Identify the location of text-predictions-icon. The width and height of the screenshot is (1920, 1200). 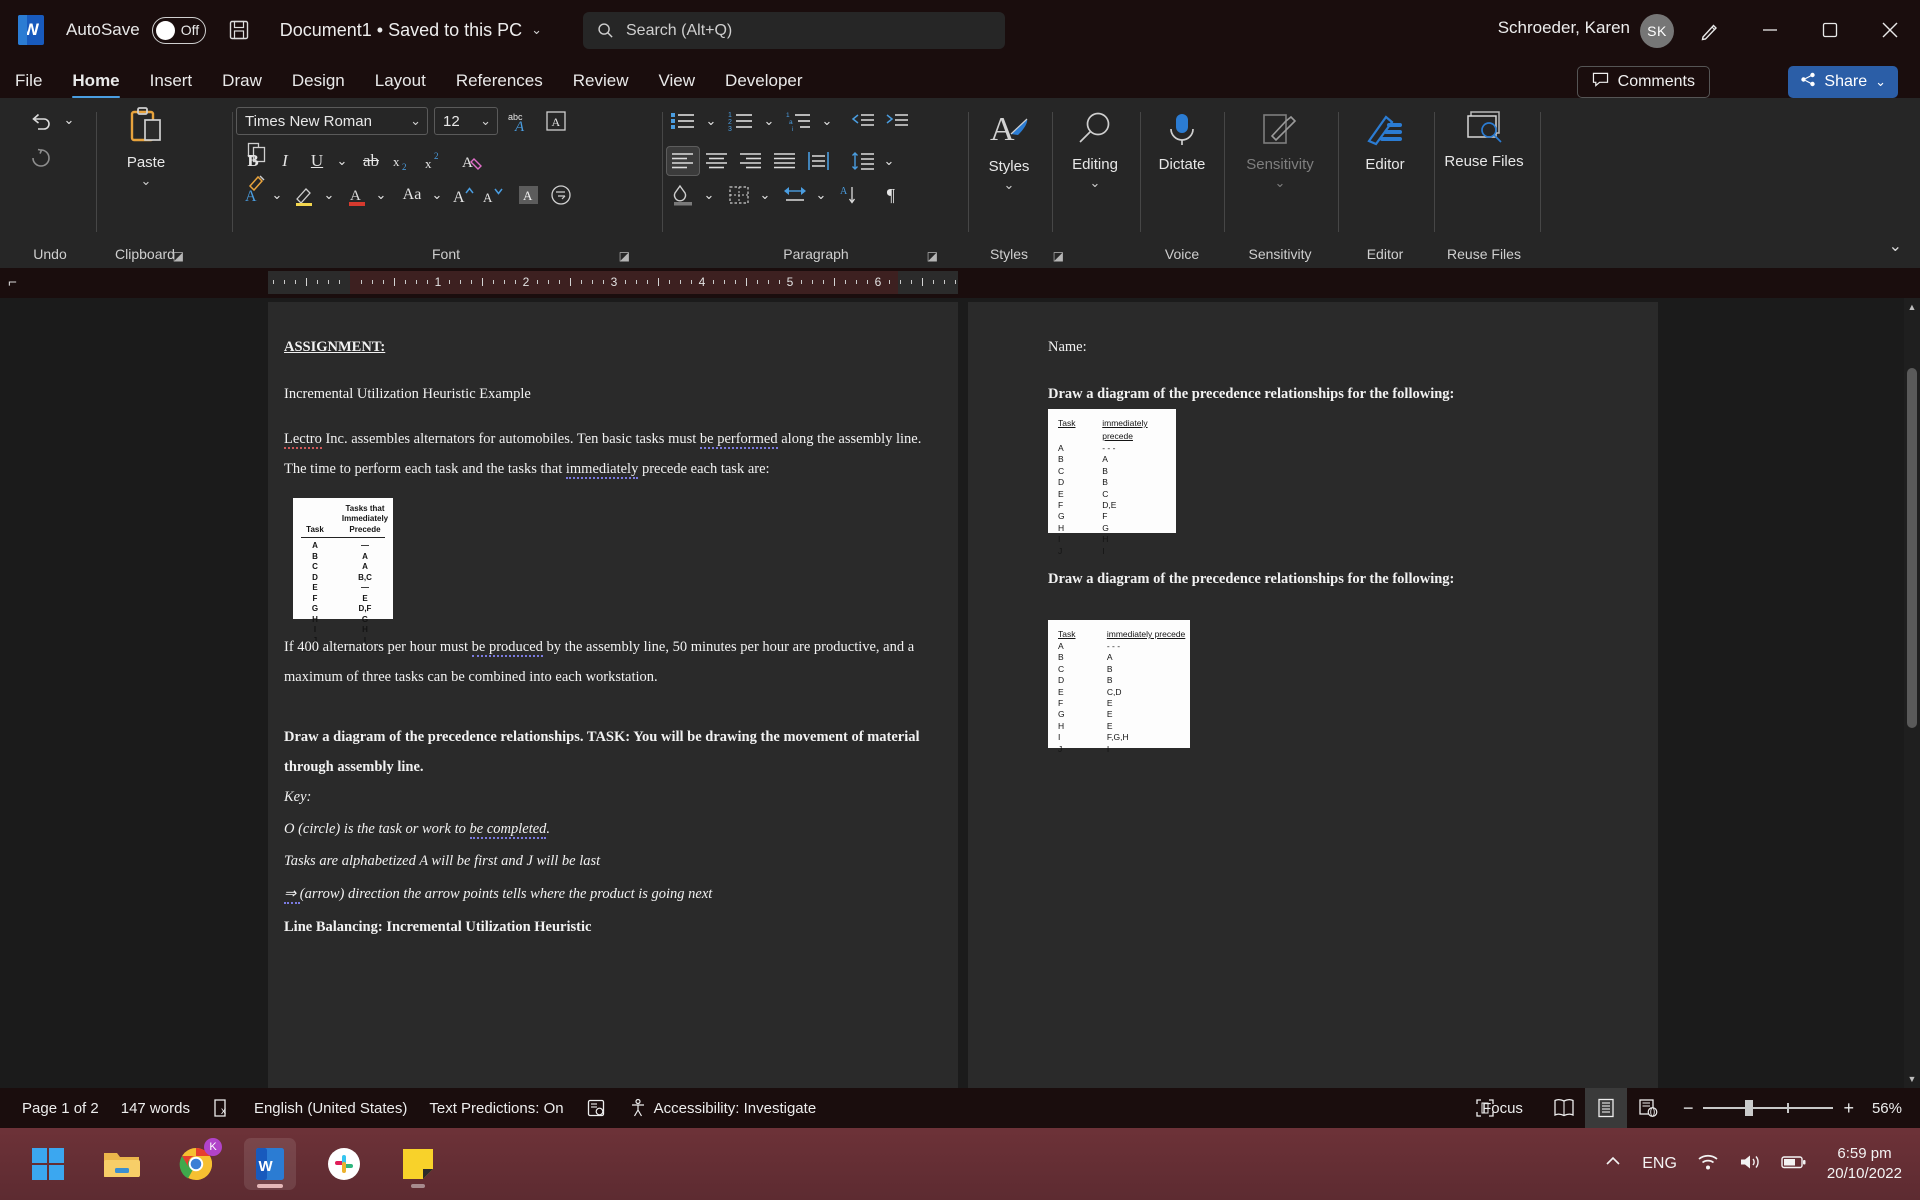
(596, 1108).